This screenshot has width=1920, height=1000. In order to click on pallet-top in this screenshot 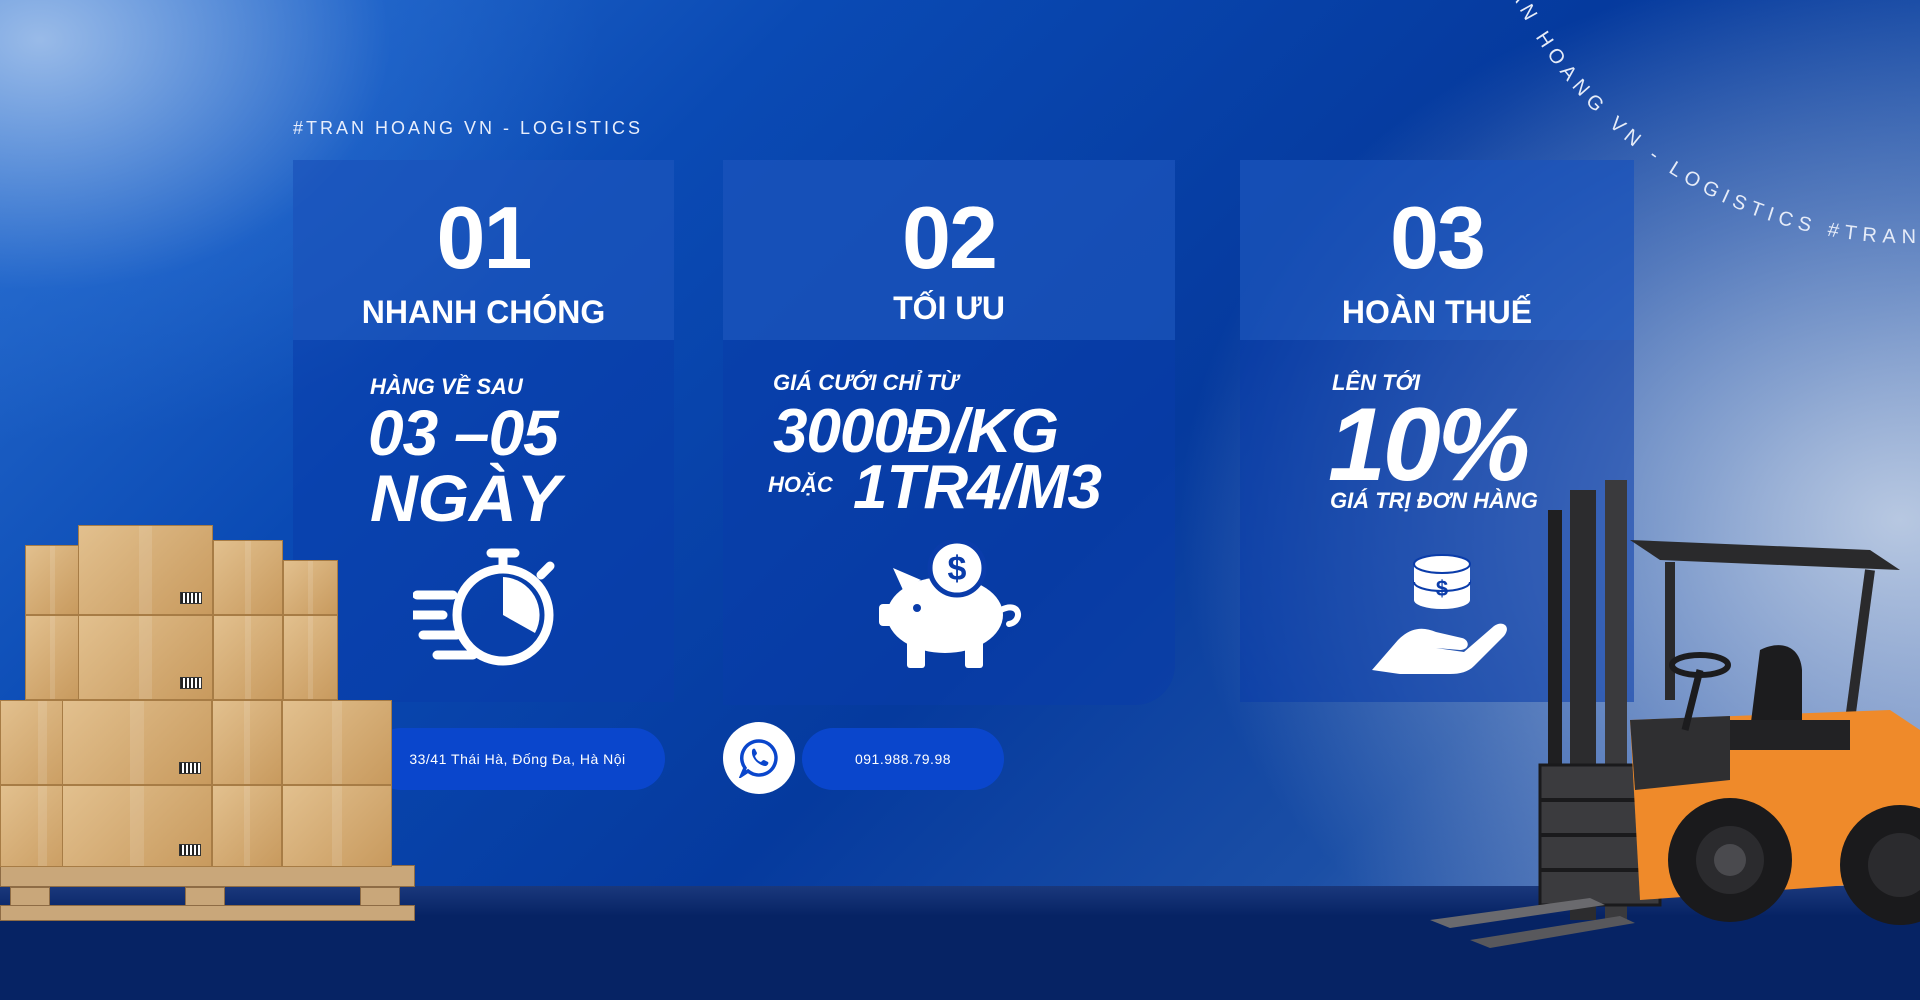, I will do `click(207, 876)`.